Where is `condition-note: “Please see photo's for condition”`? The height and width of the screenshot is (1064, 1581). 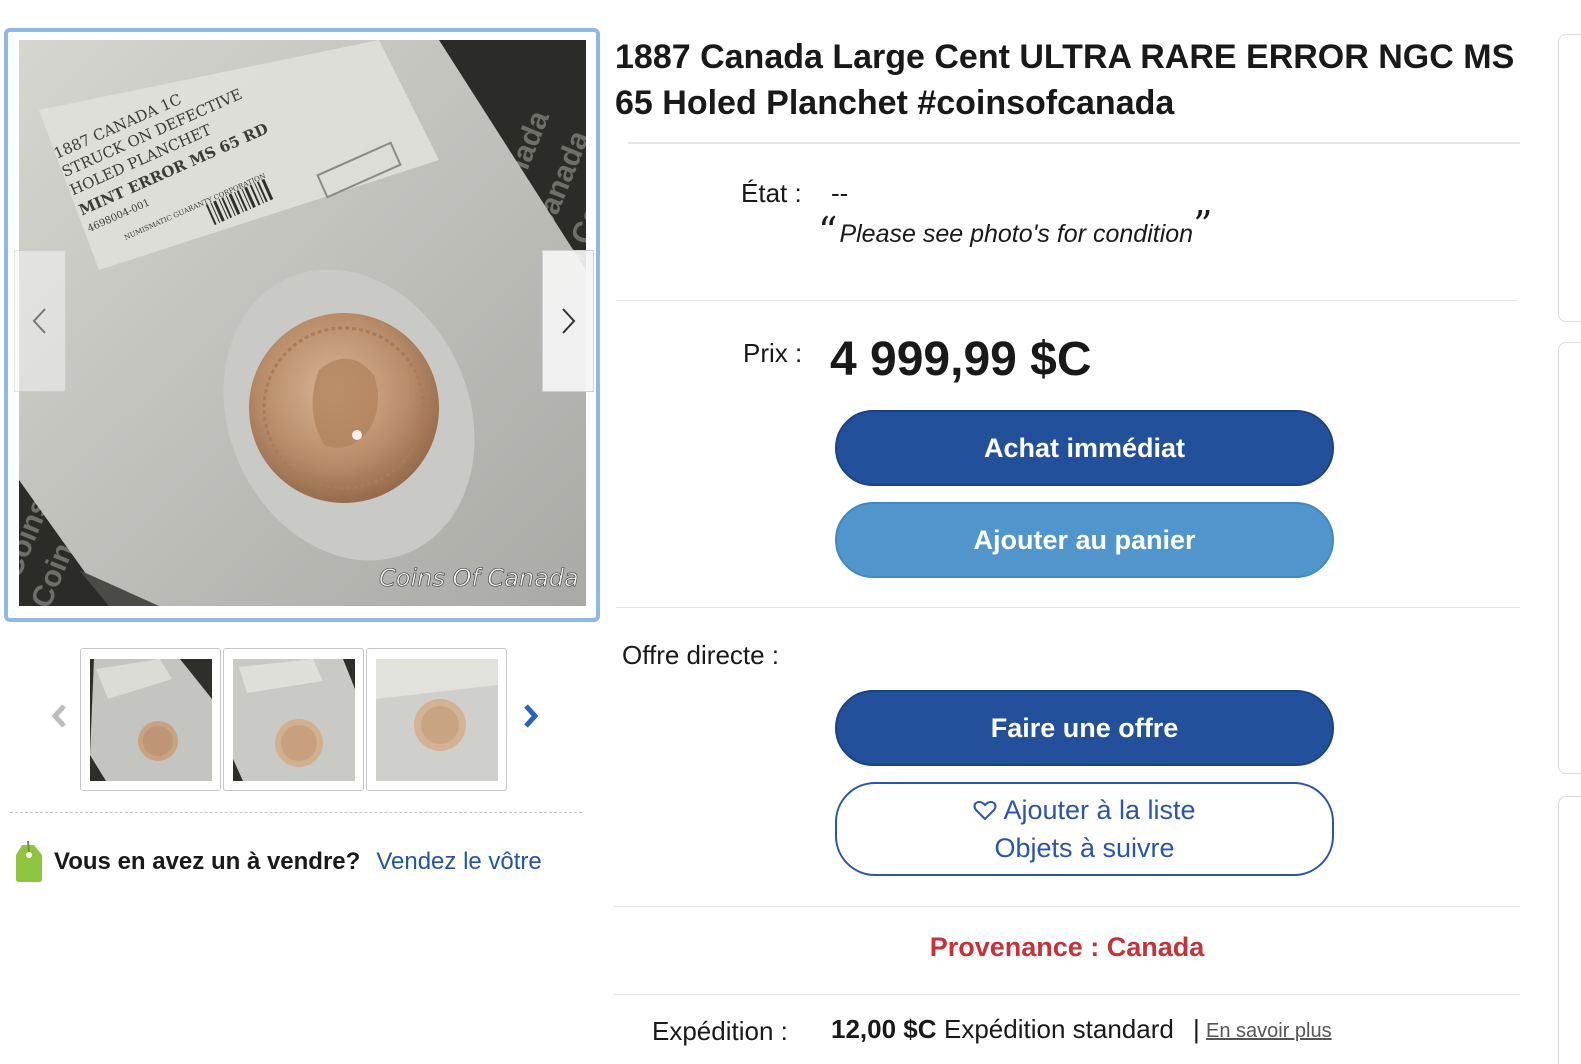
condition-note: “Please see photo's for condition” is located at coordinates (1015, 232).